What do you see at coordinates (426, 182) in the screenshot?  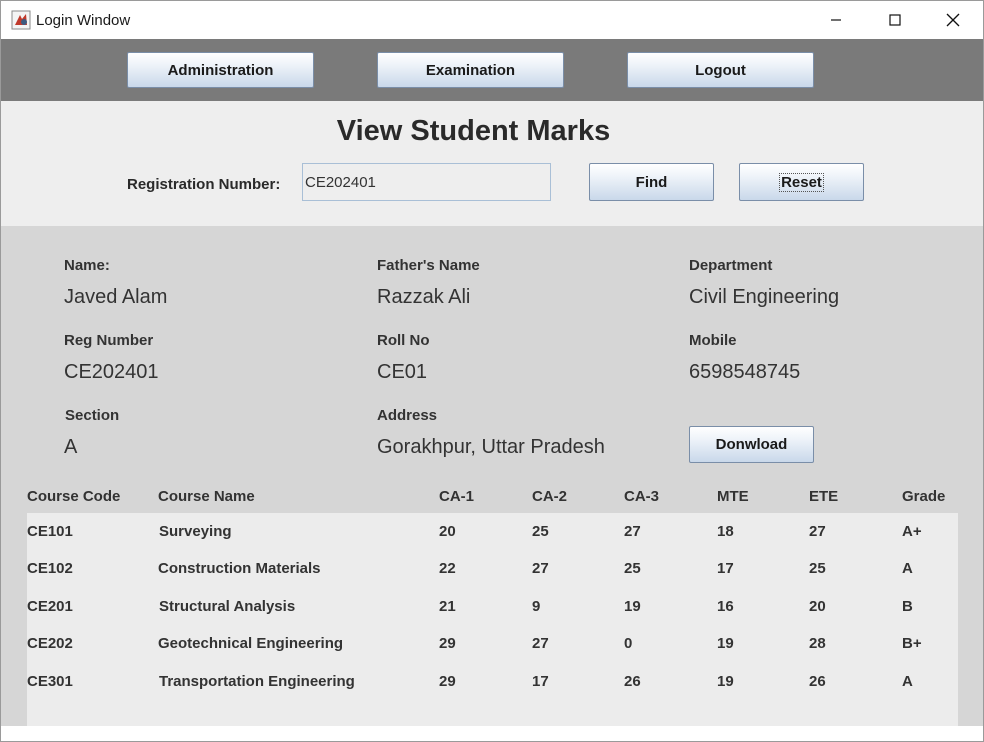 I see `registration-number-input: CE202401` at bounding box center [426, 182].